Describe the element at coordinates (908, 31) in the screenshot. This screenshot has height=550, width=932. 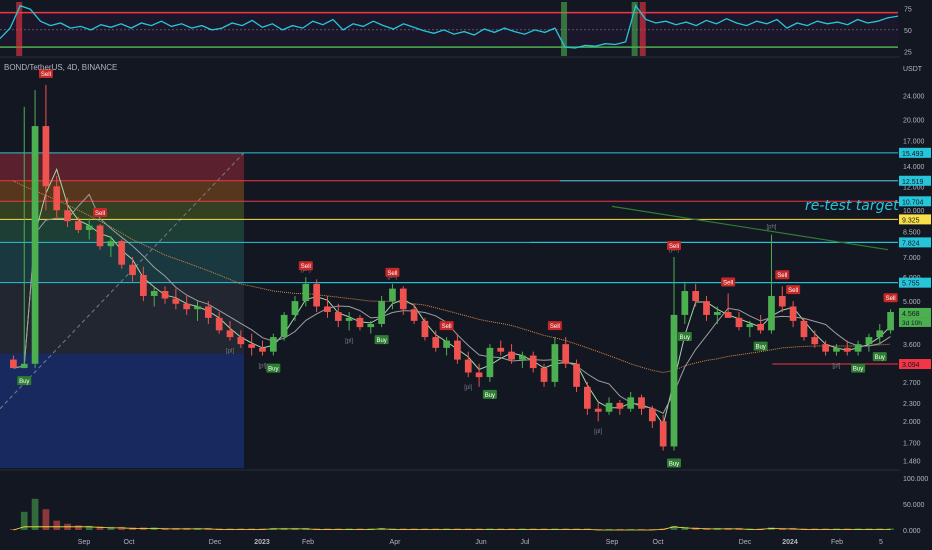
I see `osc-ytick: 50` at that location.